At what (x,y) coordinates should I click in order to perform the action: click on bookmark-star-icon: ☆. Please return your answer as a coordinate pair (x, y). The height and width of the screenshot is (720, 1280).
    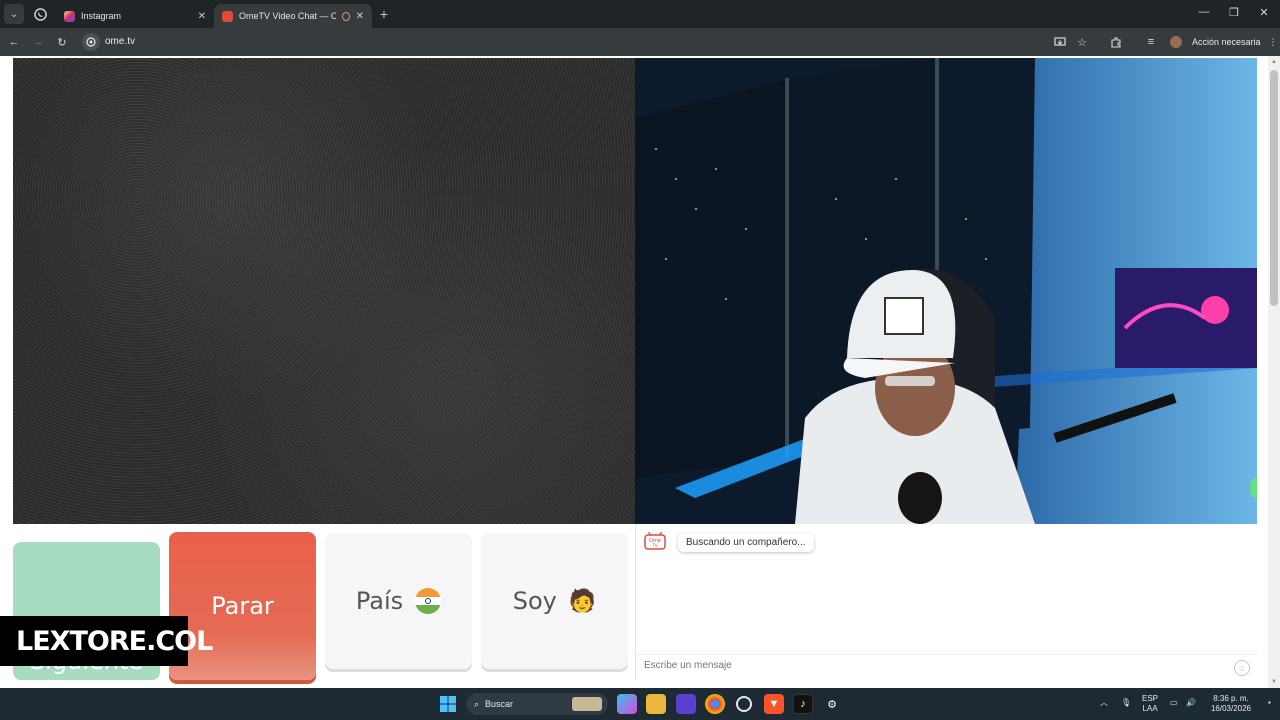
    Looking at the image, I should click on (1082, 42).